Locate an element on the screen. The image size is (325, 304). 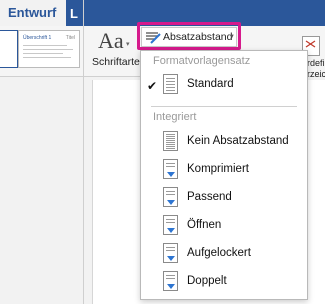
menu-item-label: Kein Absatzabstand is located at coordinates (238, 141).